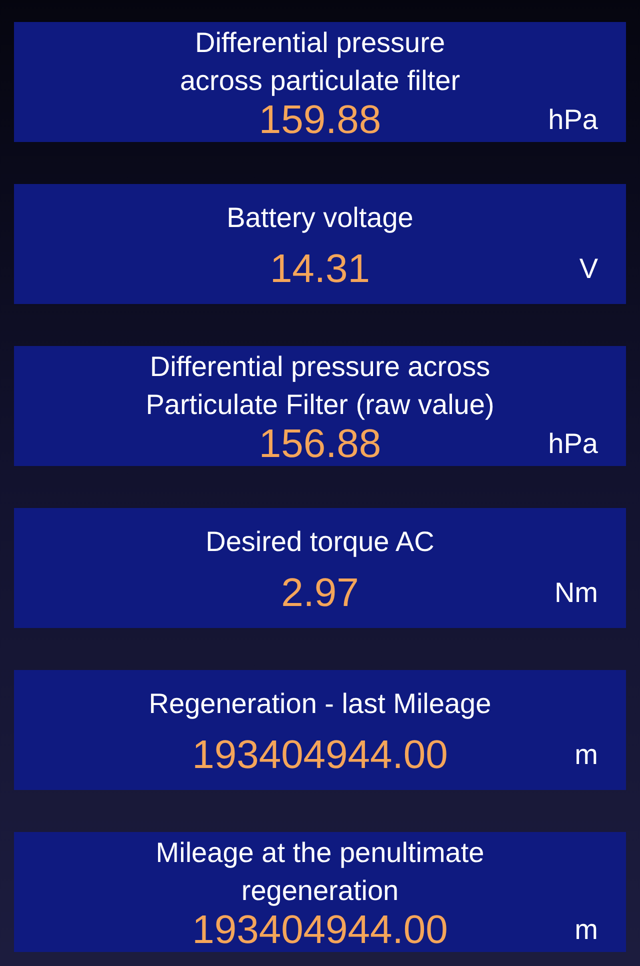  Describe the element at coordinates (320, 386) in the screenshot. I see `reading-title: Differential pressure across Particulate Filter (raw value)` at that location.